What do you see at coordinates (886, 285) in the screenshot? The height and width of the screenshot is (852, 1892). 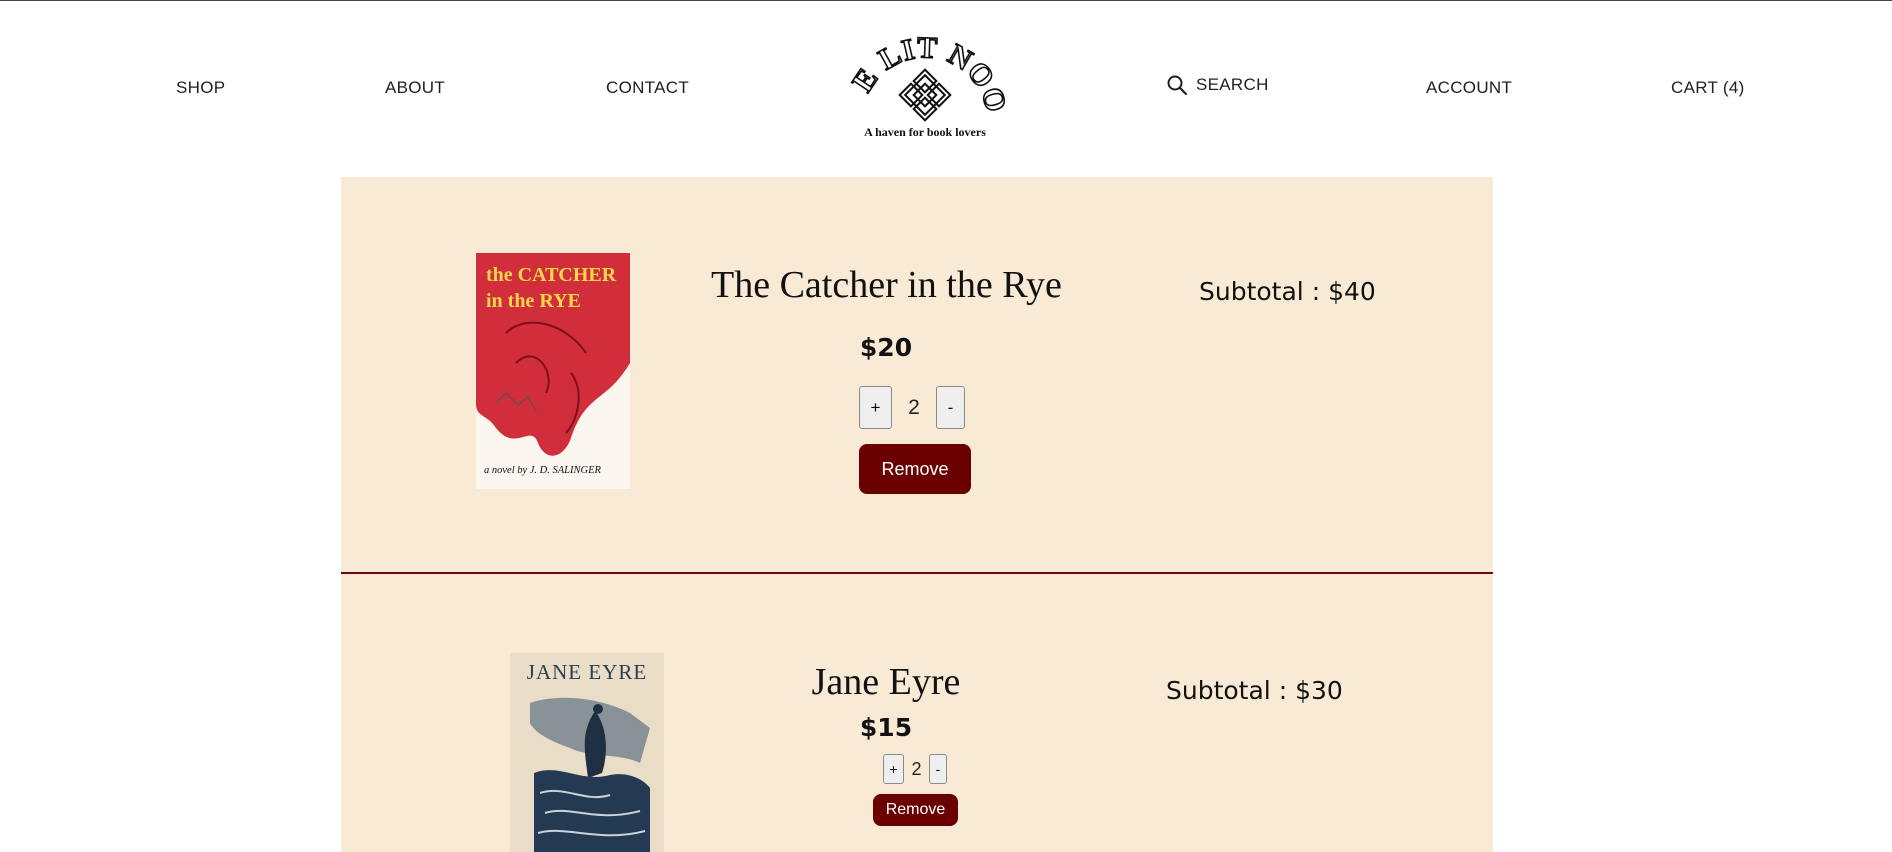 I see `item-title-catcher: The Catcher in the Rye` at bounding box center [886, 285].